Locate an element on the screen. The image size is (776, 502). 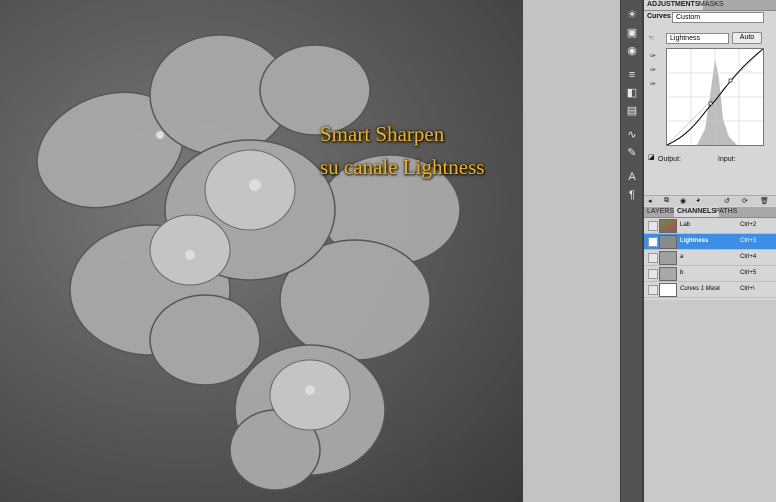
channel-row-a: a Ctrl+4 is located at coordinates (710, 258).